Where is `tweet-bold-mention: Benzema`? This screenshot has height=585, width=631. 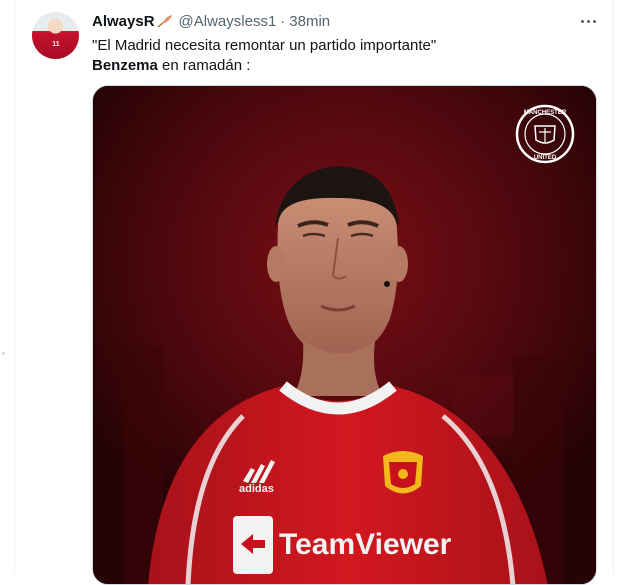
tweet-bold-mention: Benzema is located at coordinates (125, 65).